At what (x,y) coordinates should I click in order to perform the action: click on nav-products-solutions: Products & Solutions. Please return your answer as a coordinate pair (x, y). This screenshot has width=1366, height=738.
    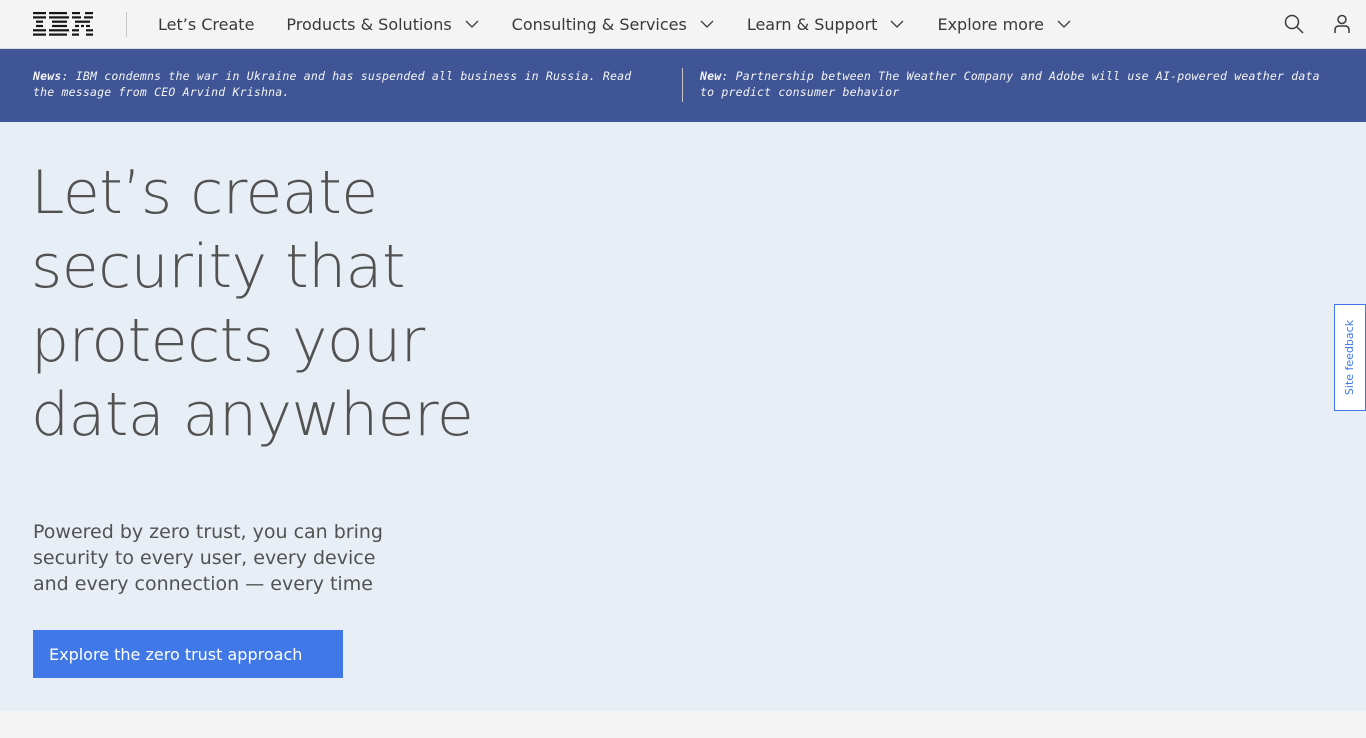
    Looking at the image, I should click on (382, 24).